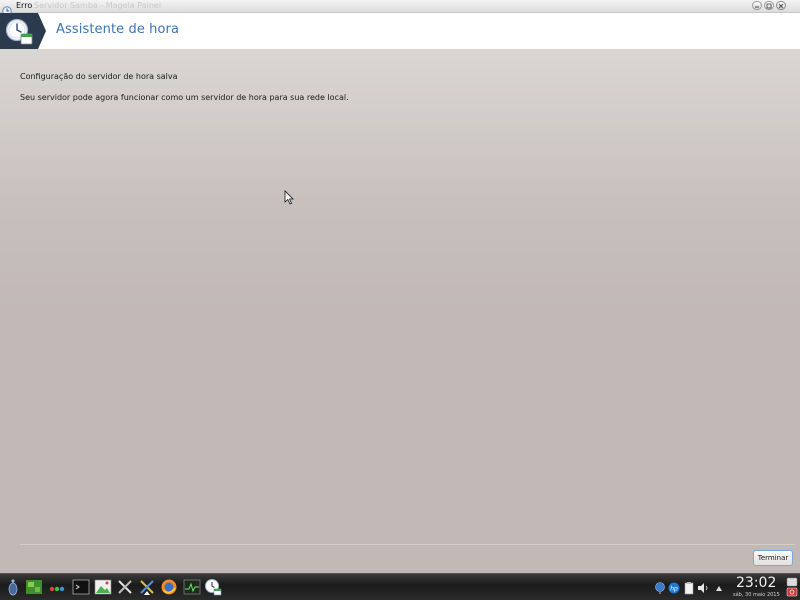 The image size is (800, 600). I want to click on tray-expand-arrow-icon, so click(719, 587).